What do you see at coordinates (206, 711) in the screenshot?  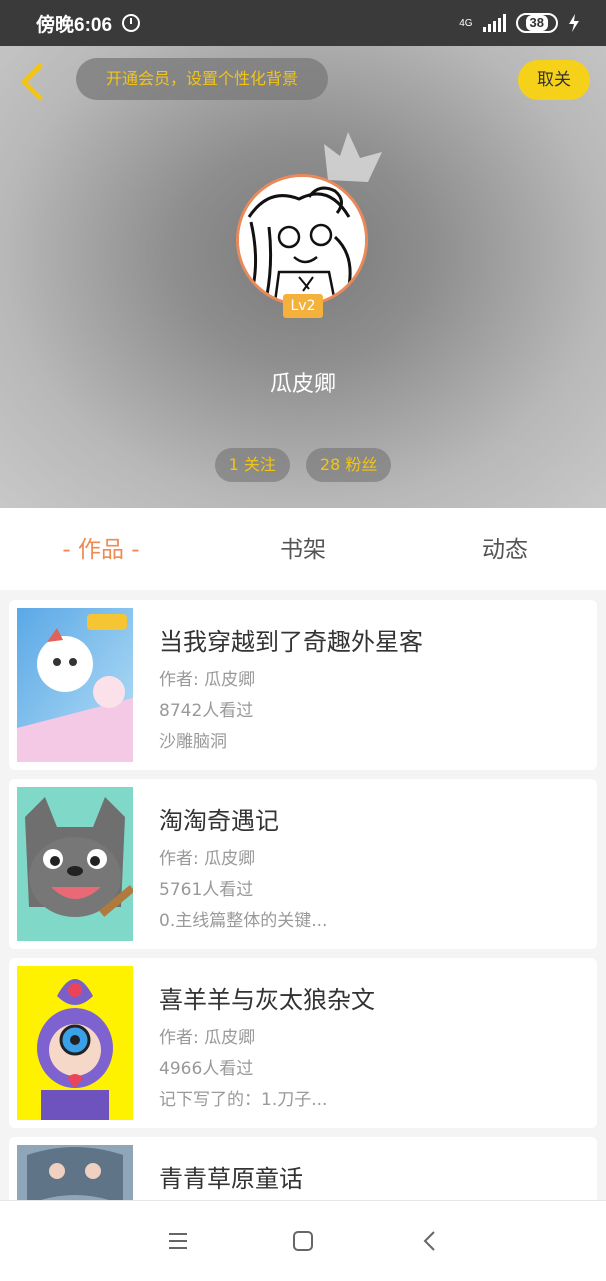 I see `work-views: 8742人看过` at bounding box center [206, 711].